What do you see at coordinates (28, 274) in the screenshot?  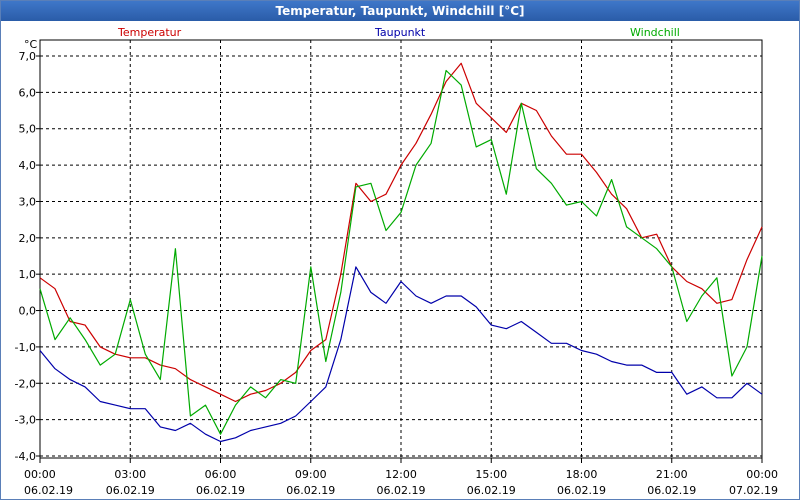 I see `y-tick-label: 1,0` at bounding box center [28, 274].